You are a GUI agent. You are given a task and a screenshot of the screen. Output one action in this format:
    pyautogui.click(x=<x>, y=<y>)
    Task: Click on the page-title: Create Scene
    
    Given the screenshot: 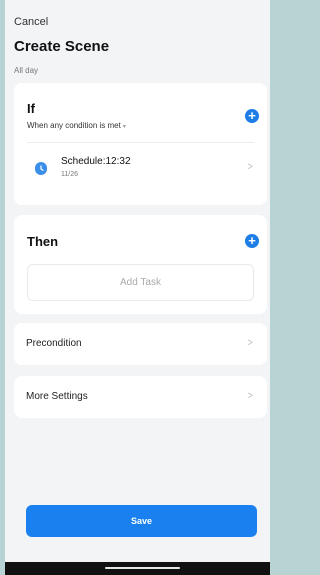 What is the action you would take?
    pyautogui.click(x=62, y=46)
    